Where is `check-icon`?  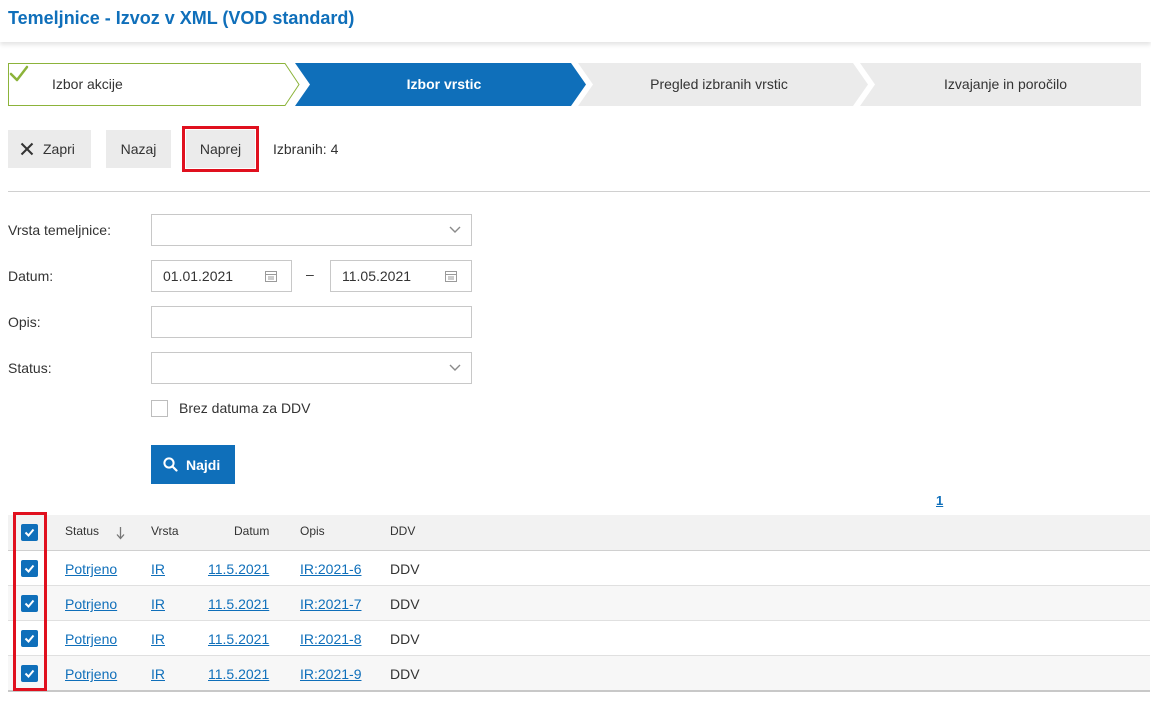
check-icon is located at coordinates (19, 73).